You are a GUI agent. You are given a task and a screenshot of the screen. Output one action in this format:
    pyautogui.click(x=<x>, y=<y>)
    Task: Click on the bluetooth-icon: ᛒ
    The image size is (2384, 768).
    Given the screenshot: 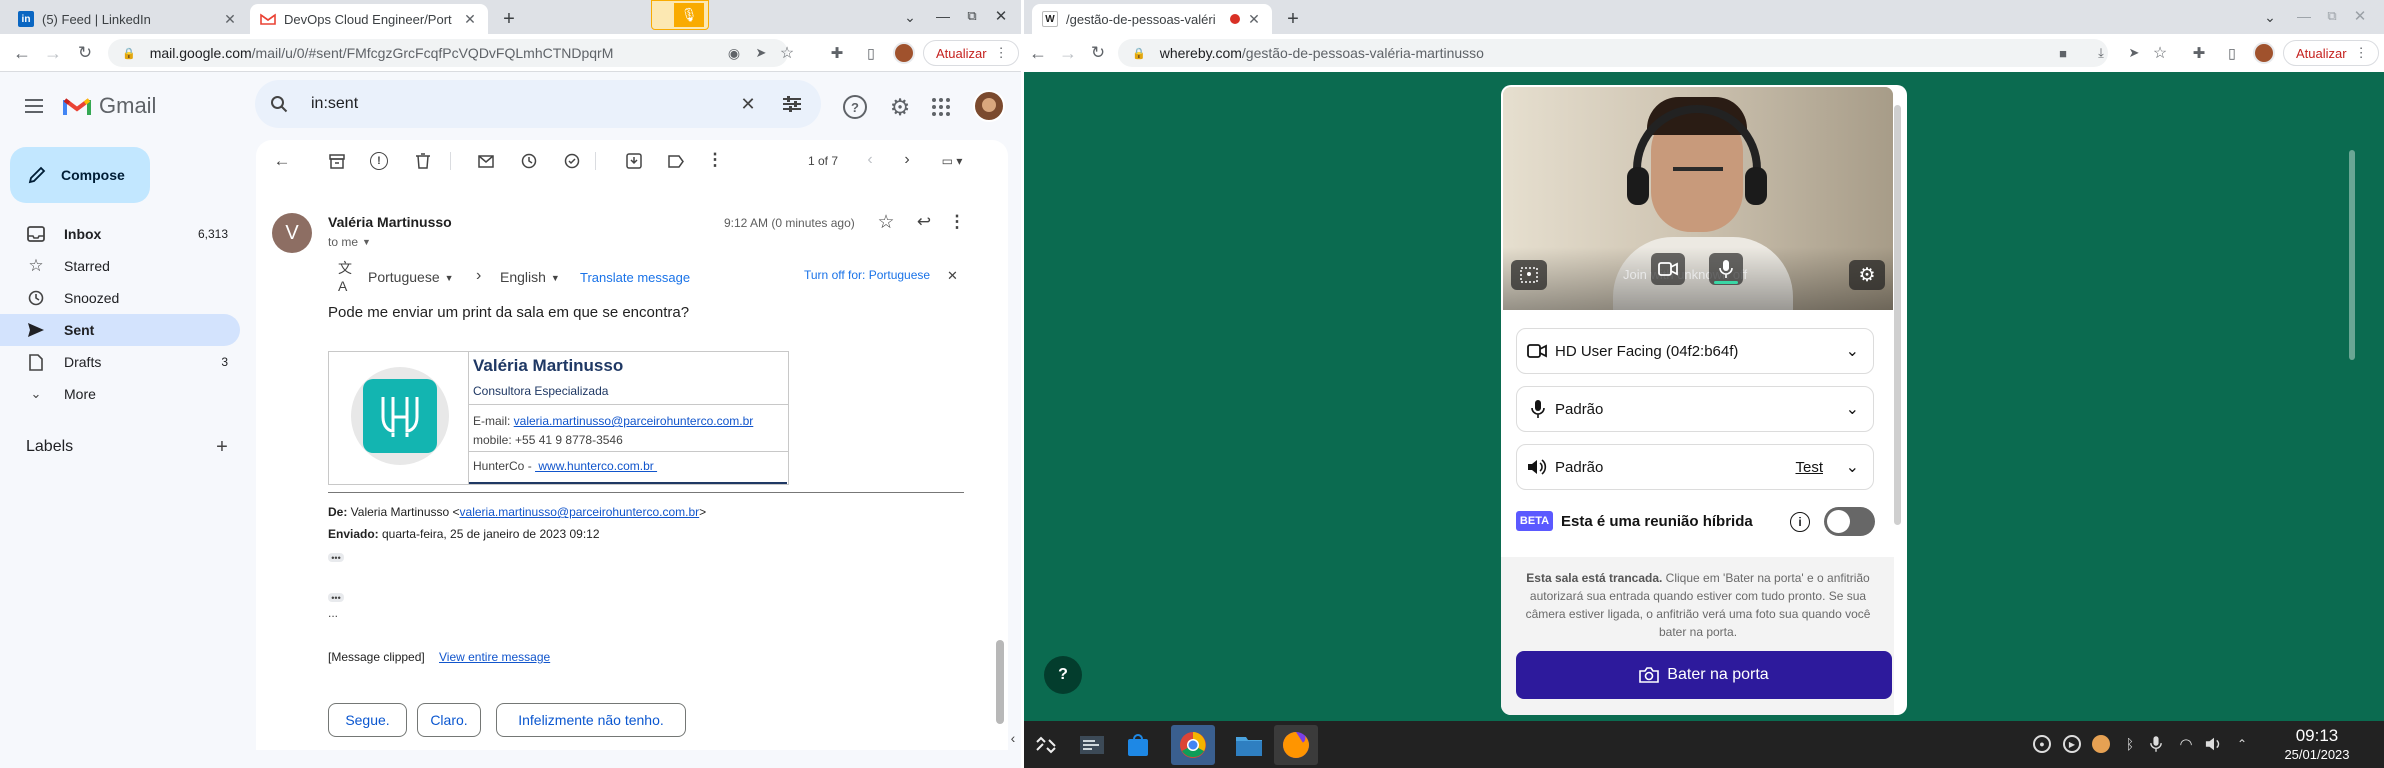 What is the action you would take?
    pyautogui.click(x=2130, y=744)
    